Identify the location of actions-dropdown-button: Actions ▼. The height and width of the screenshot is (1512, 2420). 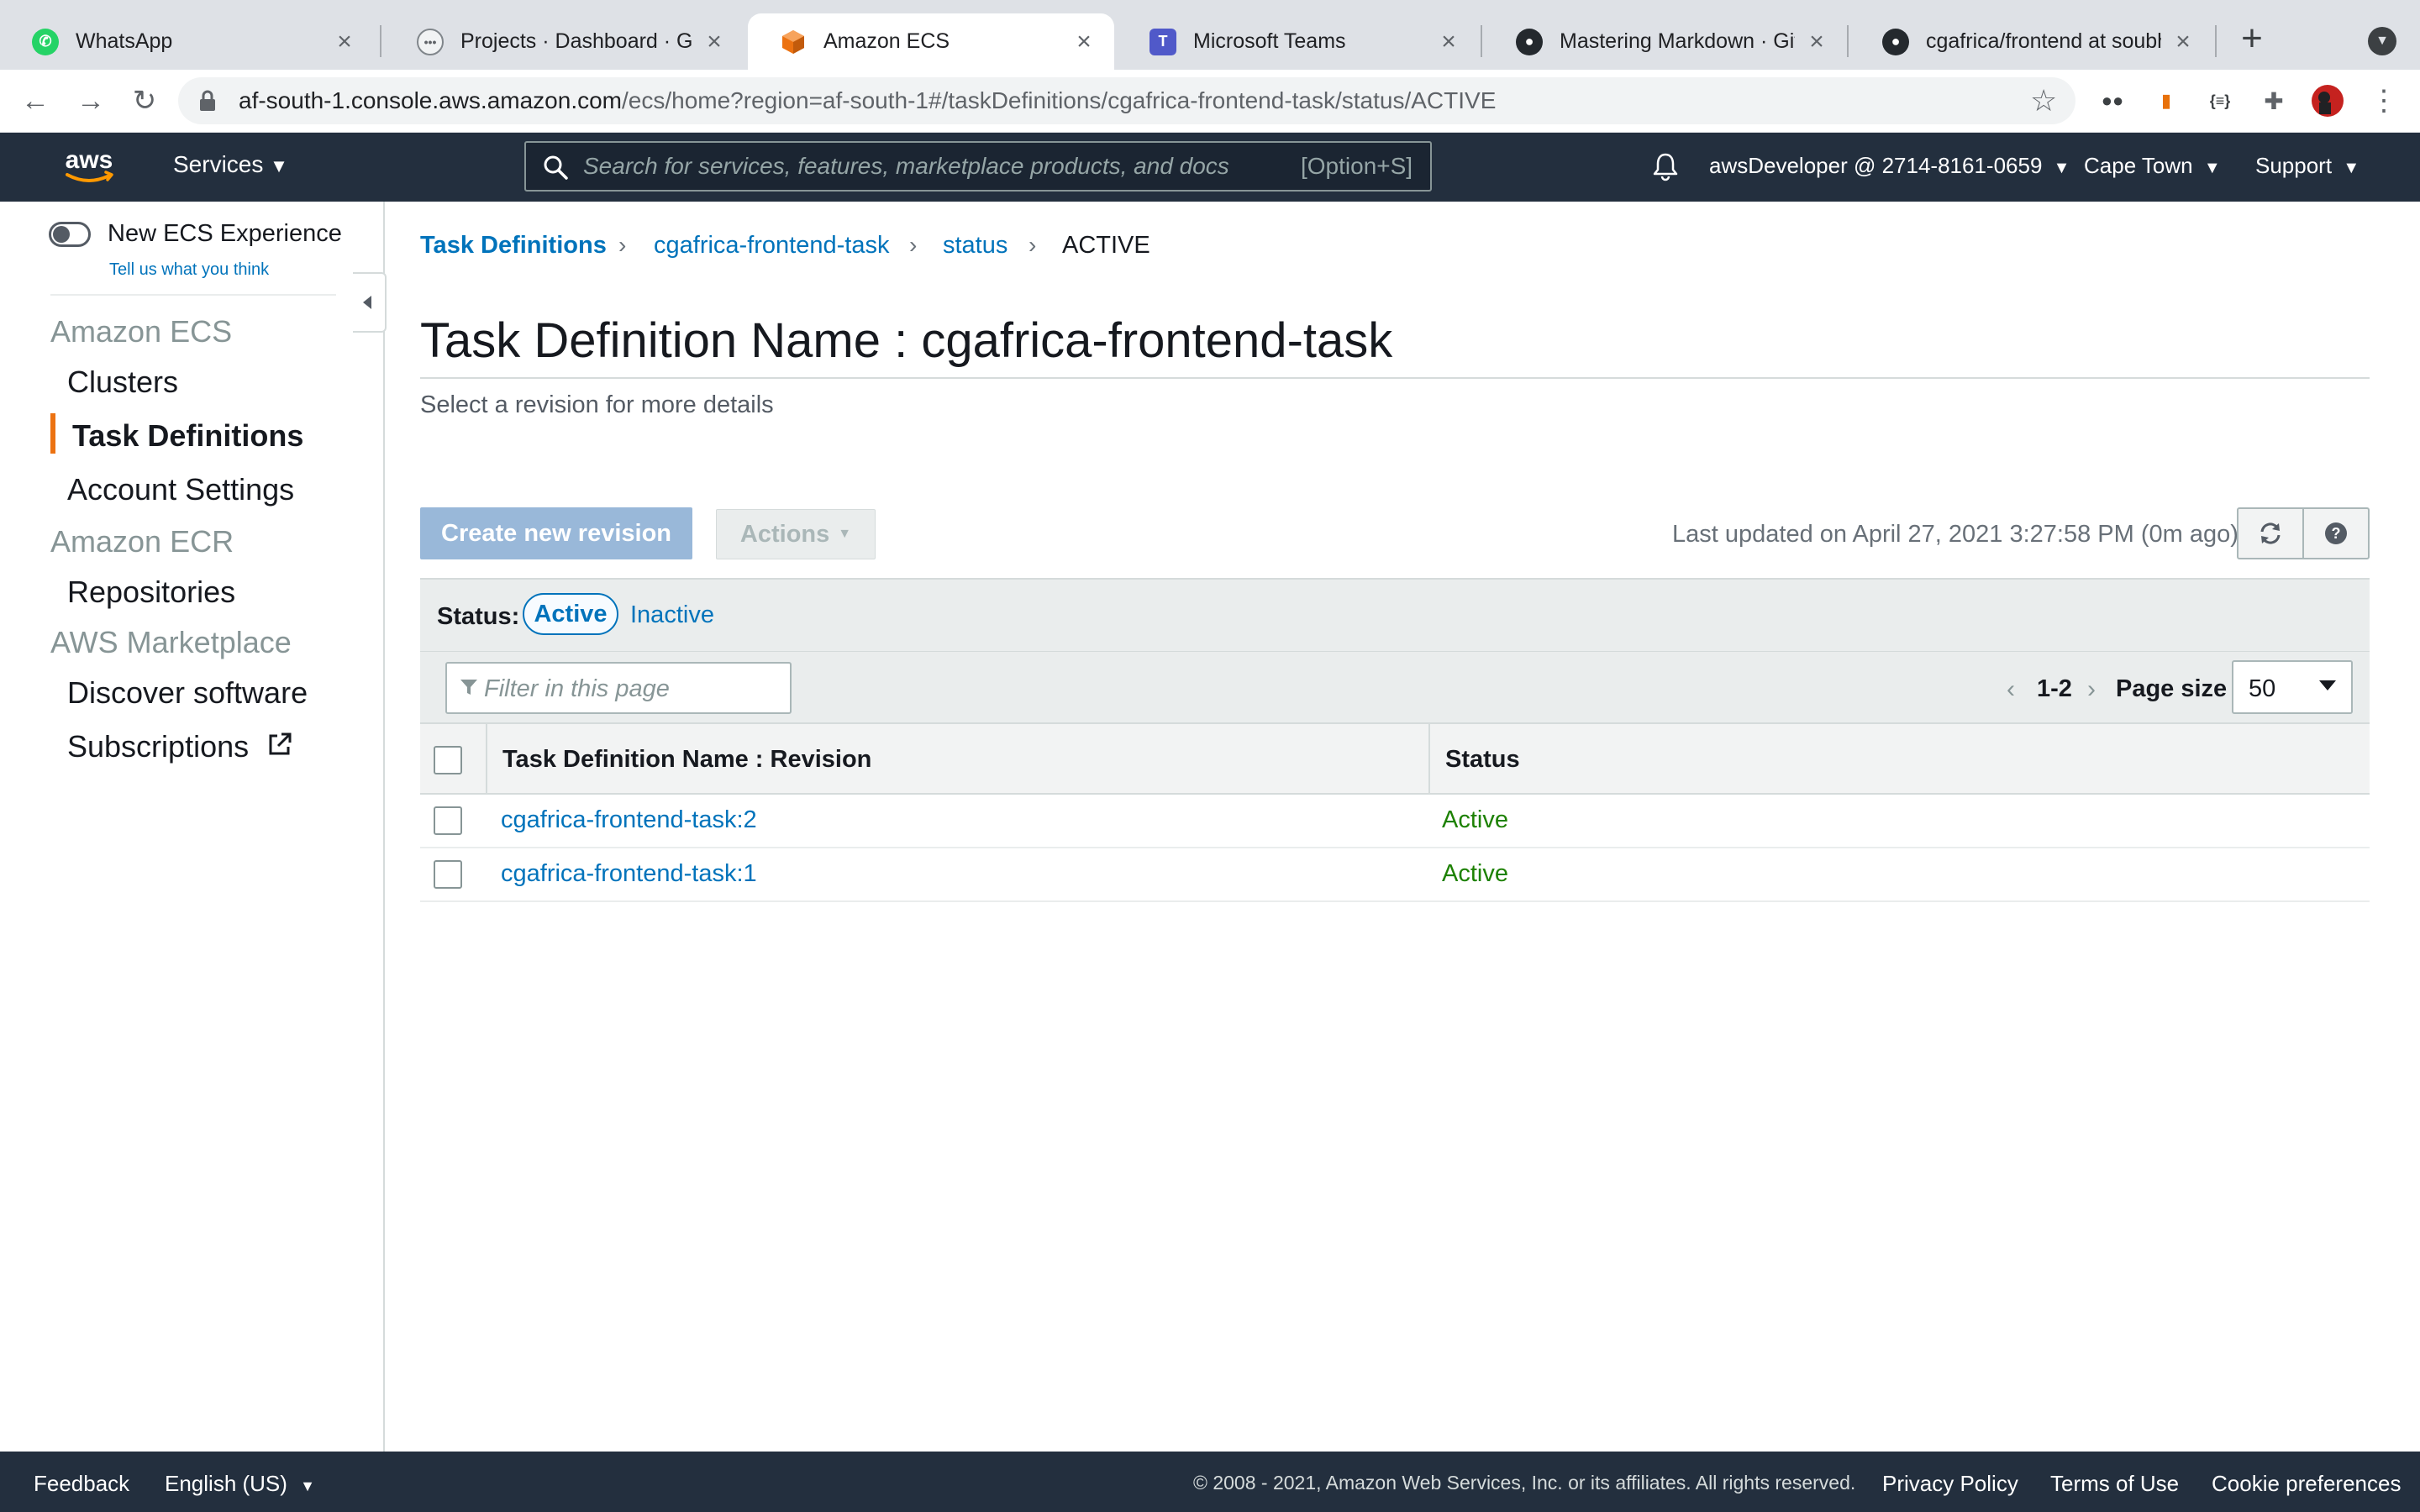
(796, 534).